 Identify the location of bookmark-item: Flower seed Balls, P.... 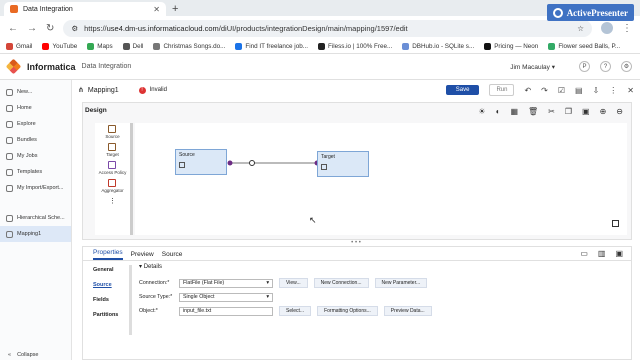
(584, 46).